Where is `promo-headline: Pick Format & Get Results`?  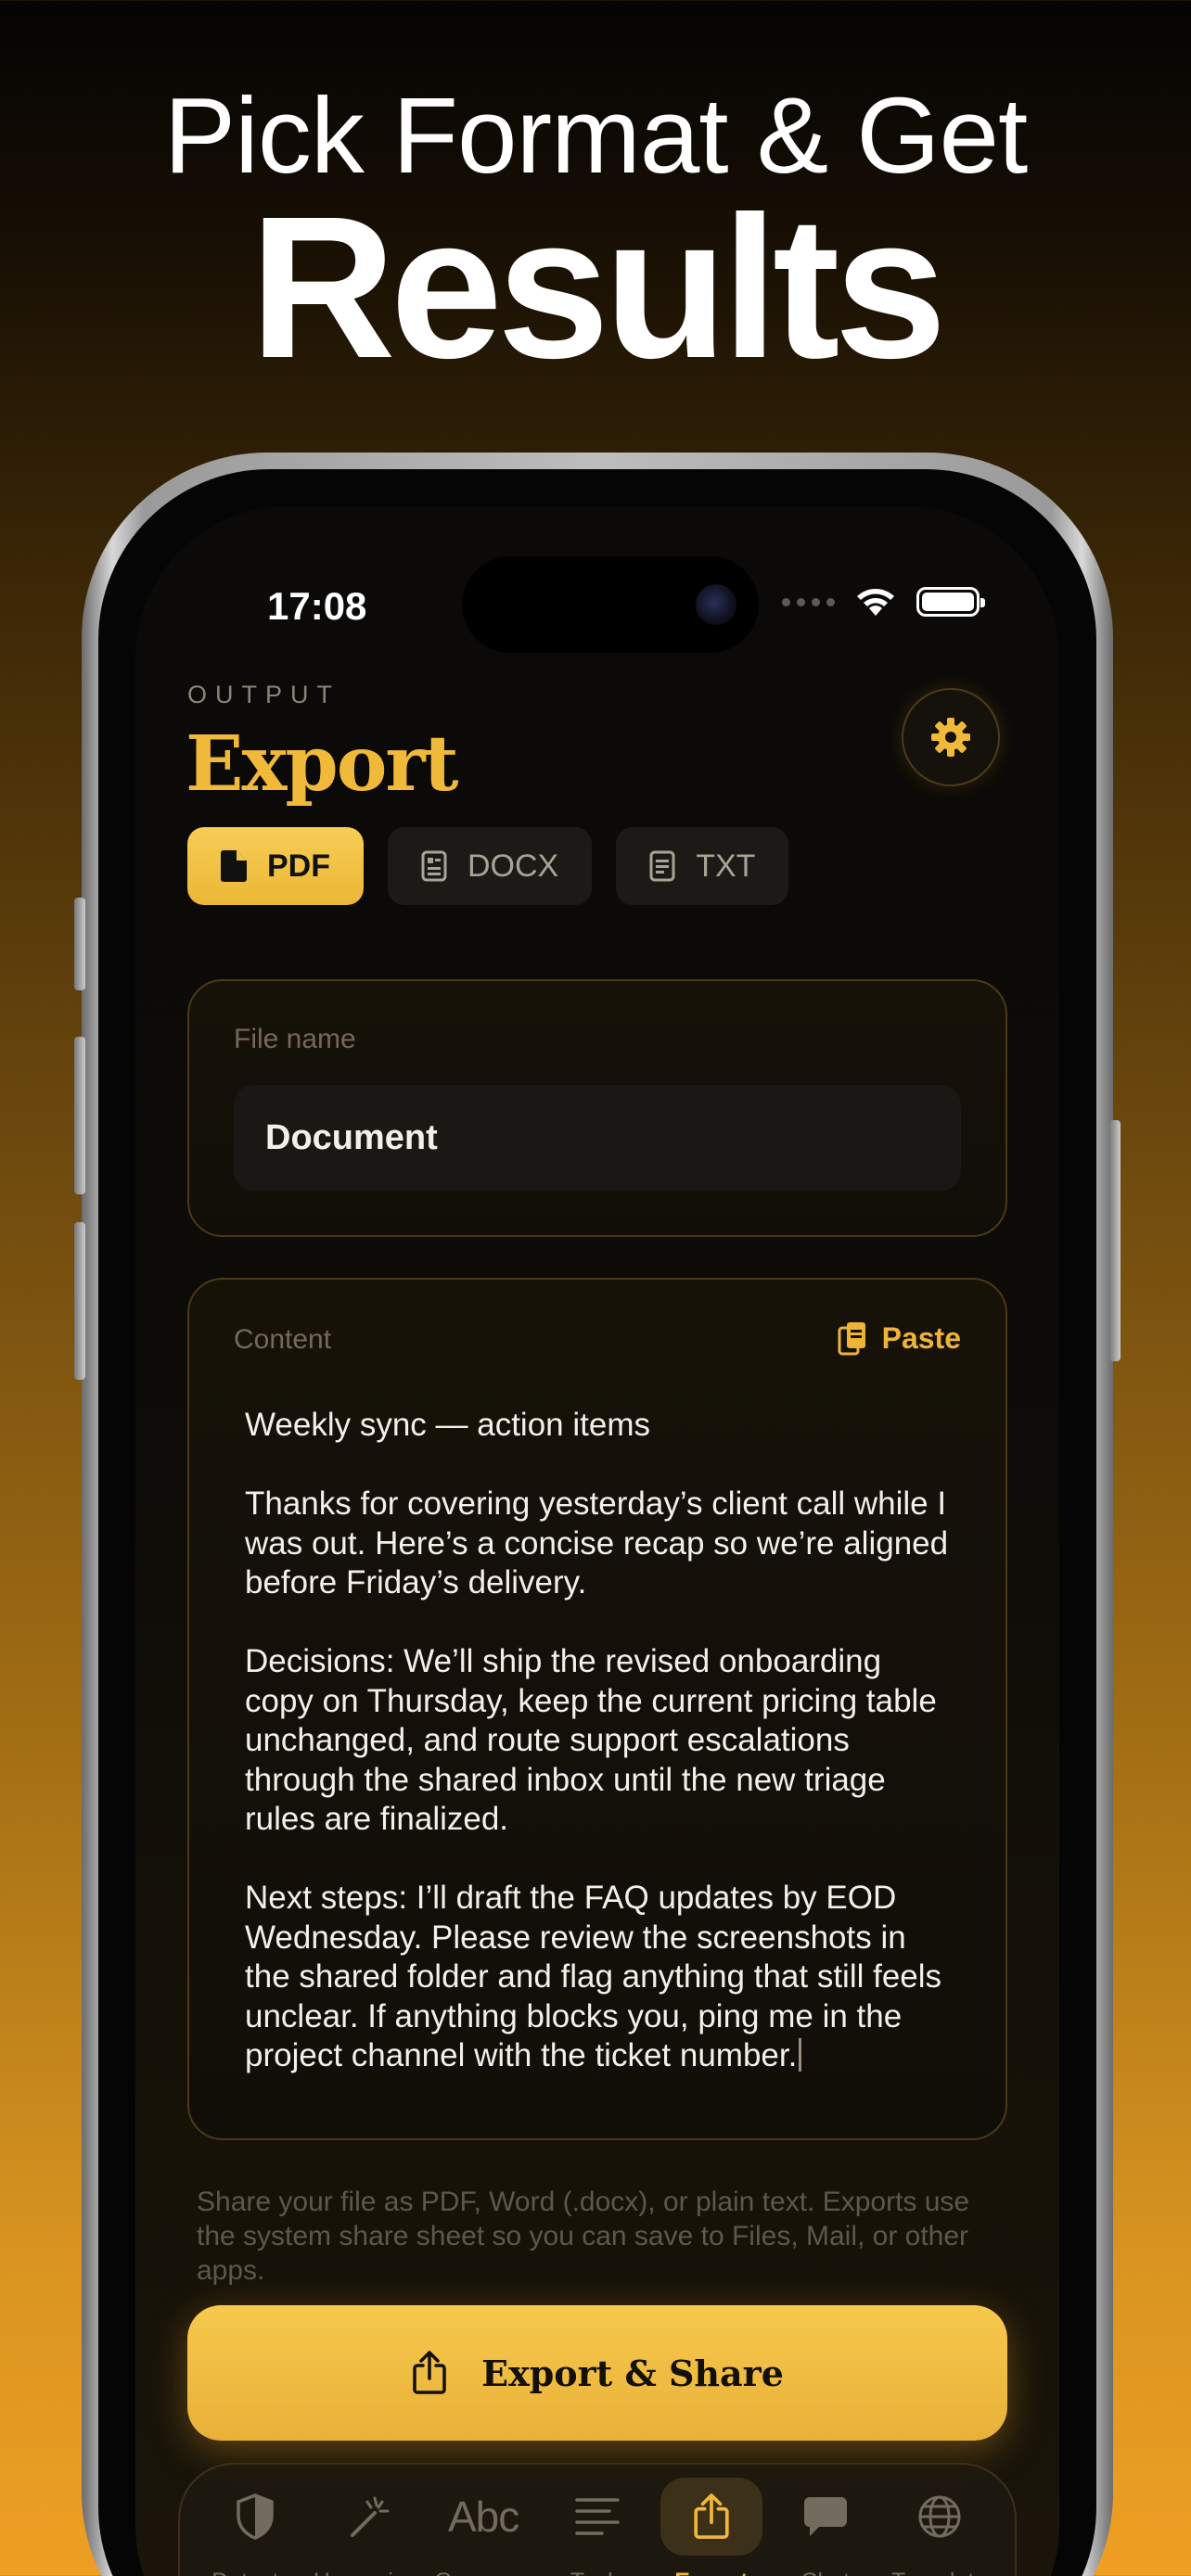 promo-headline: Pick Format & Get Results is located at coordinates (595, 238).